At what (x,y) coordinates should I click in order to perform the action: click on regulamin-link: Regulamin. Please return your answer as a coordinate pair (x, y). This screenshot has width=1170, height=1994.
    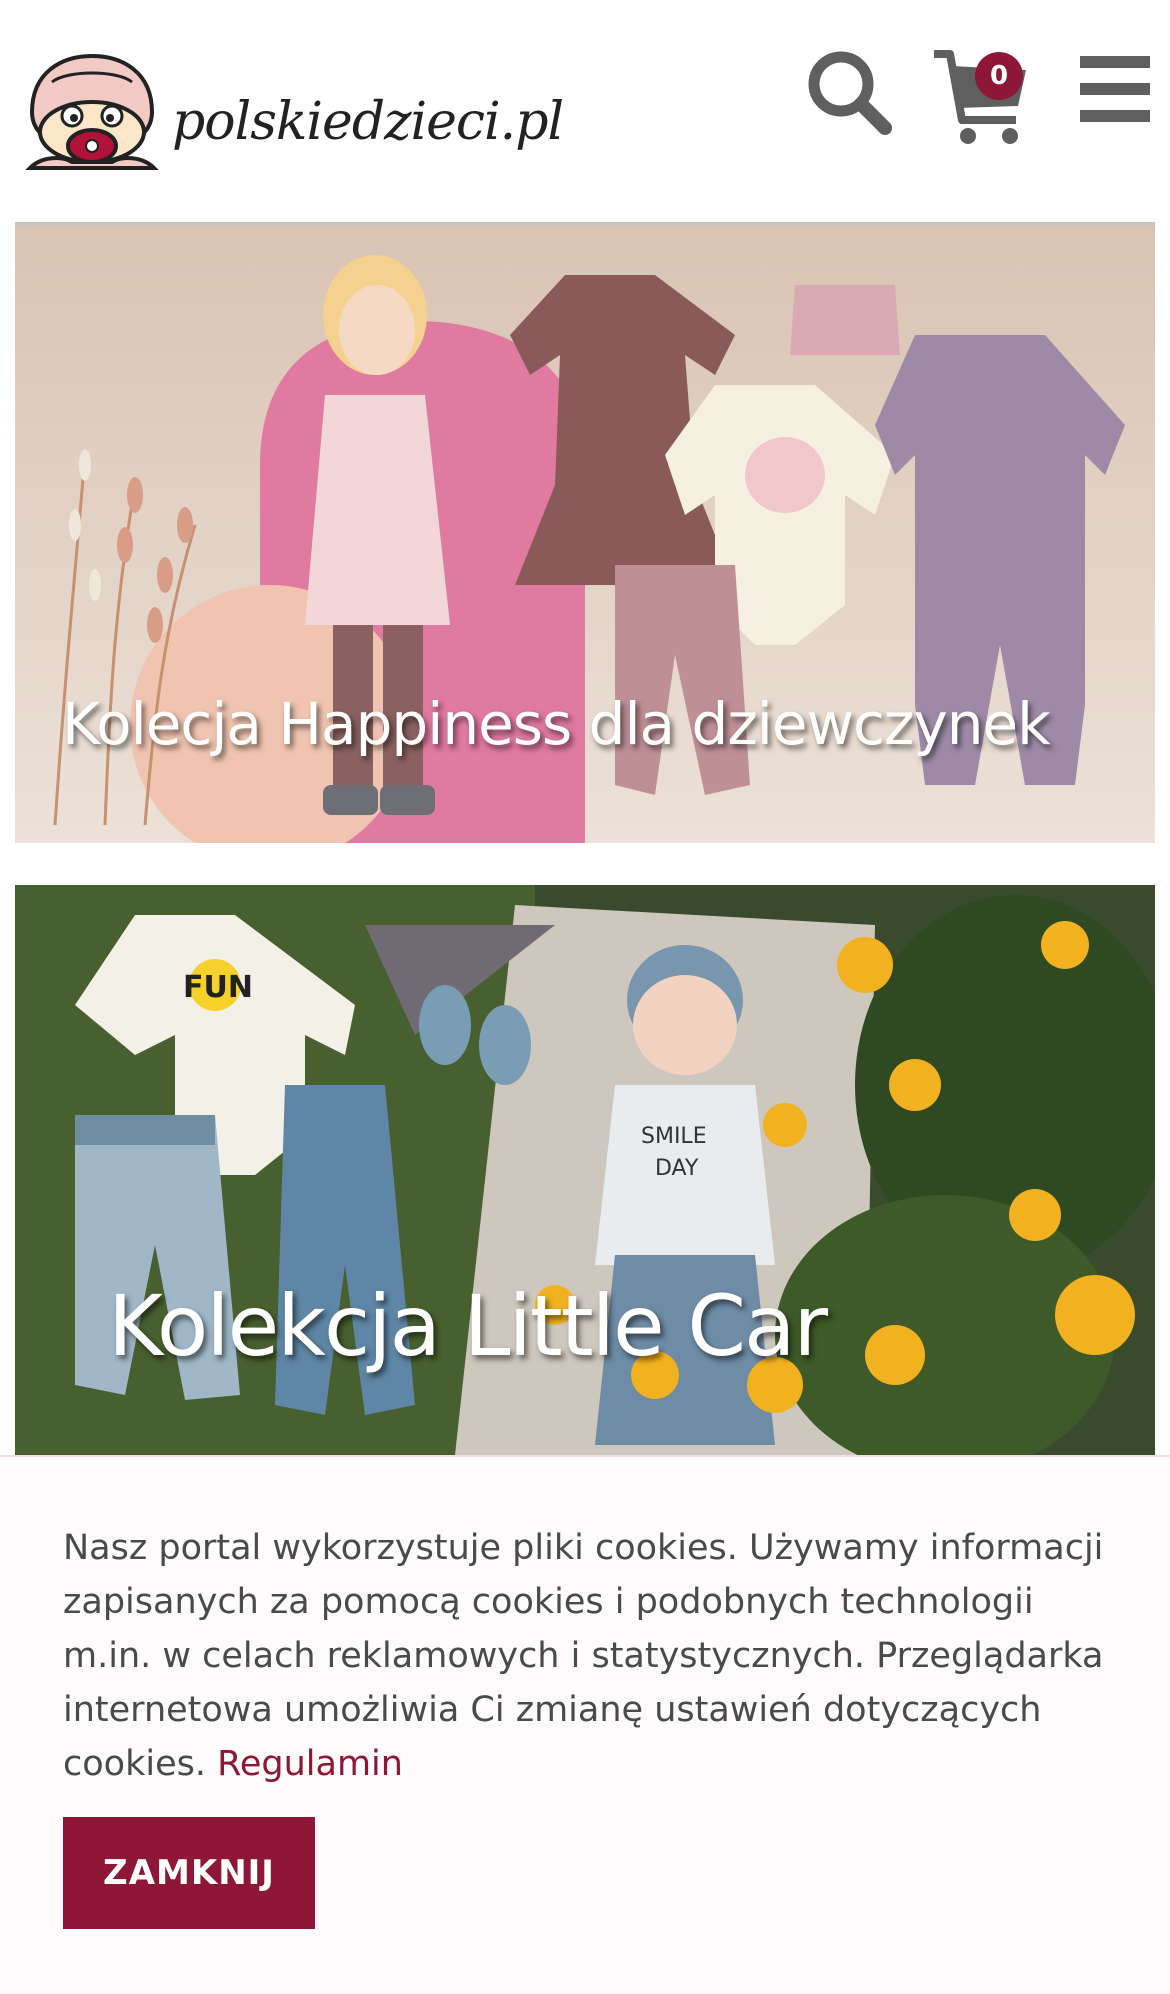
    Looking at the image, I should click on (310, 1764).